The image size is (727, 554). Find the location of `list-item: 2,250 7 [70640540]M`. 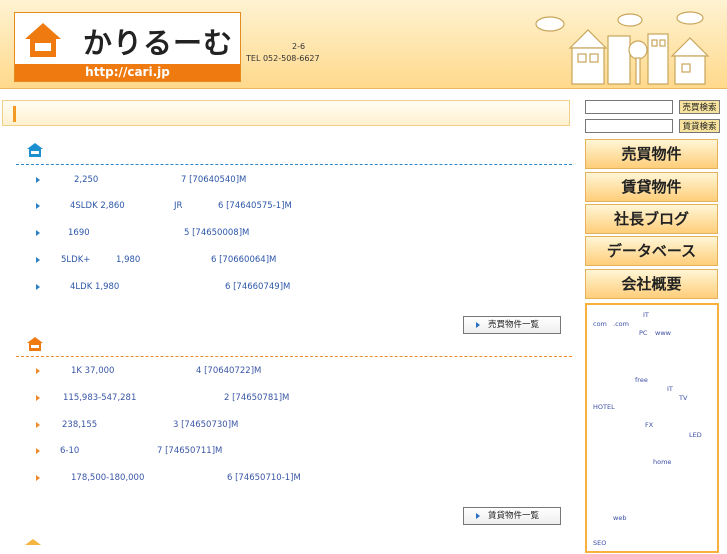

list-item: 2,250 7 [70640540]M is located at coordinates (296, 180).